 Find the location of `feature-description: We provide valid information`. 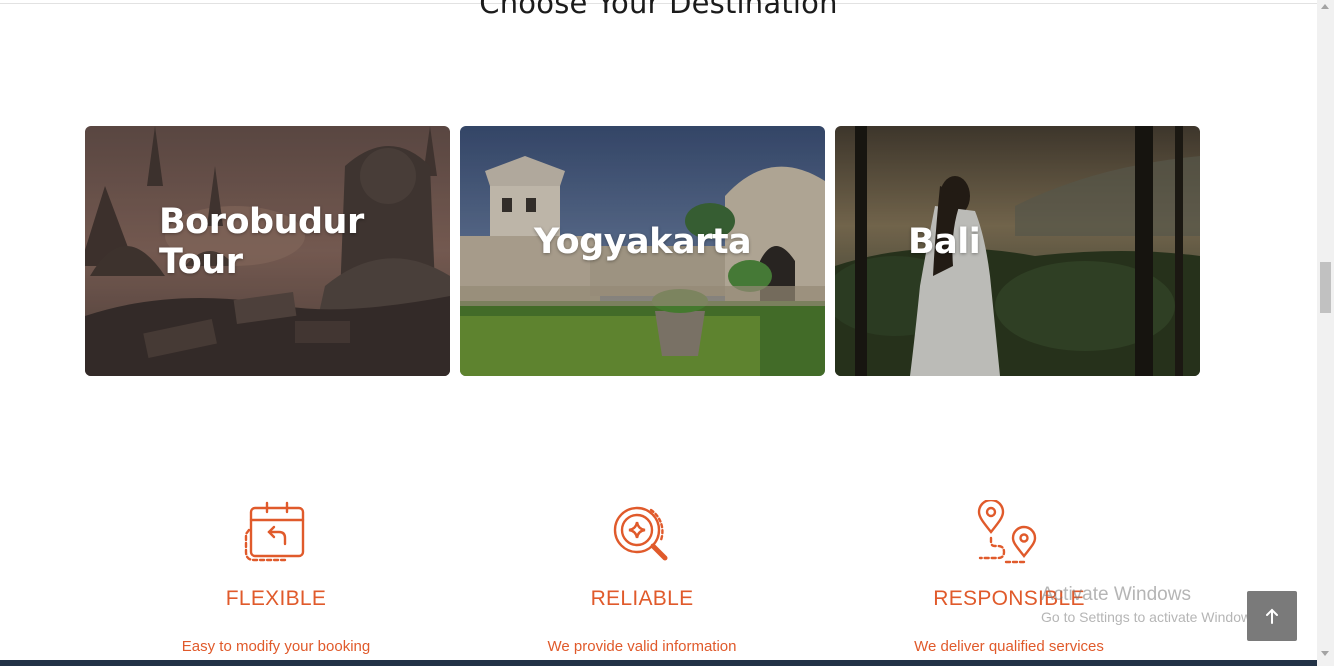

feature-description: We provide valid information is located at coordinates (642, 646).